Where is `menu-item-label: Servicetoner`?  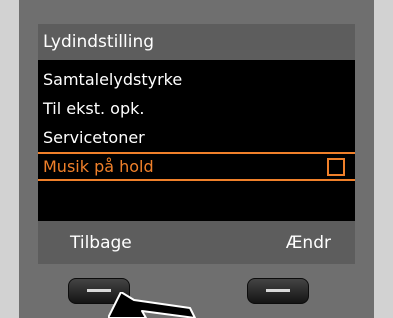
menu-item-label: Servicetoner is located at coordinates (94, 137).